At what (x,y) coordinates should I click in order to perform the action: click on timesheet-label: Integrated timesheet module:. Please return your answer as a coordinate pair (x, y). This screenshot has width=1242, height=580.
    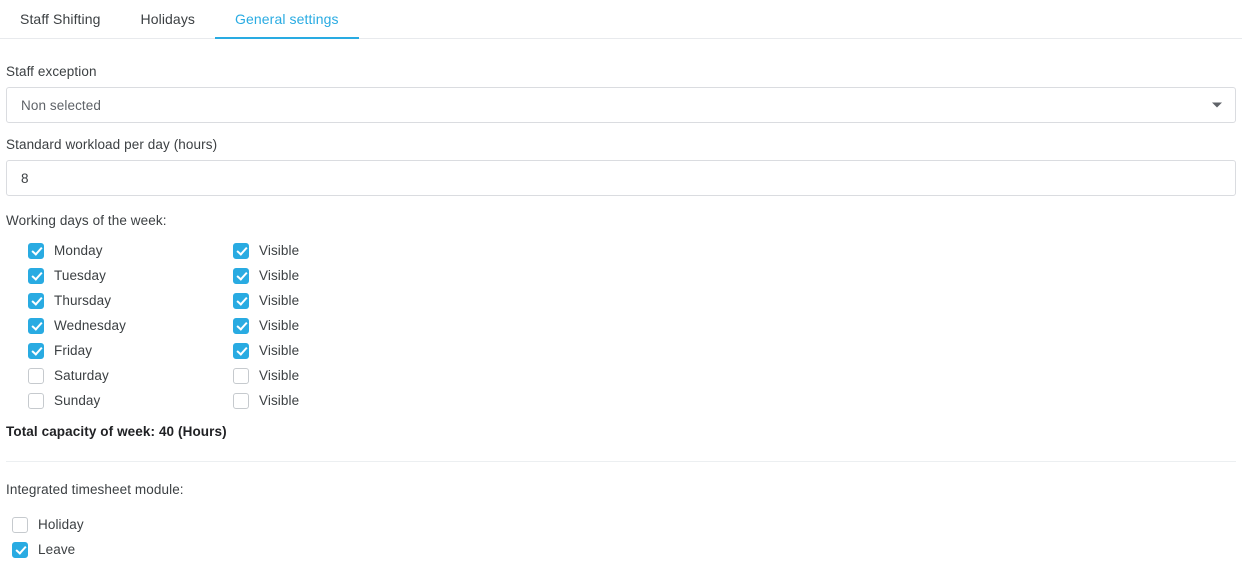
    Looking at the image, I should click on (95, 489).